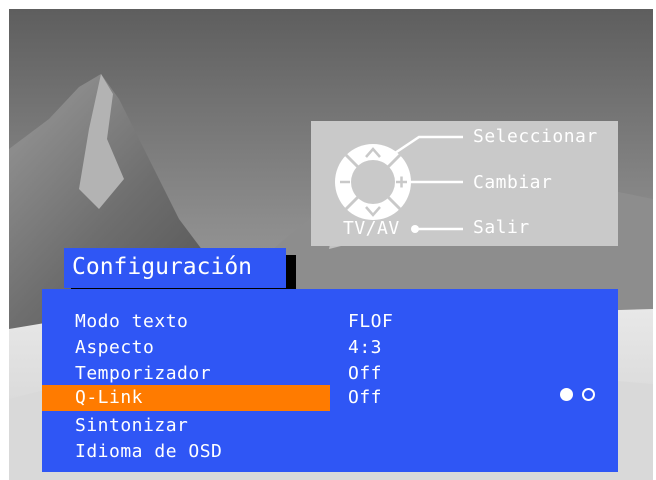 The image size is (656, 480). Describe the element at coordinates (501, 227) in the screenshot. I see `exit-hint-label: Salir` at that location.